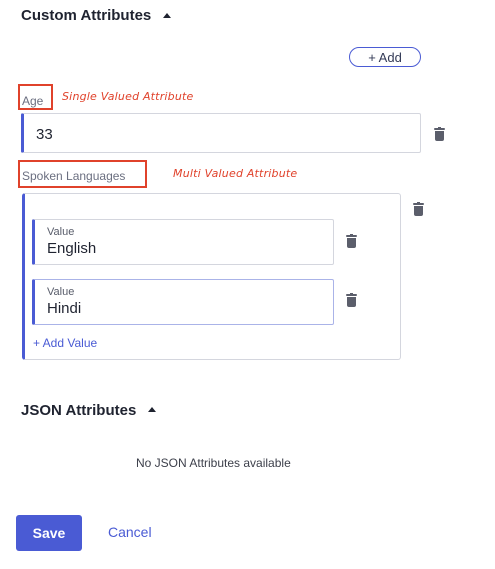 Image resolution: width=495 pixels, height=569 pixels. I want to click on json-attributes-title: JSON Attributes, so click(79, 410).